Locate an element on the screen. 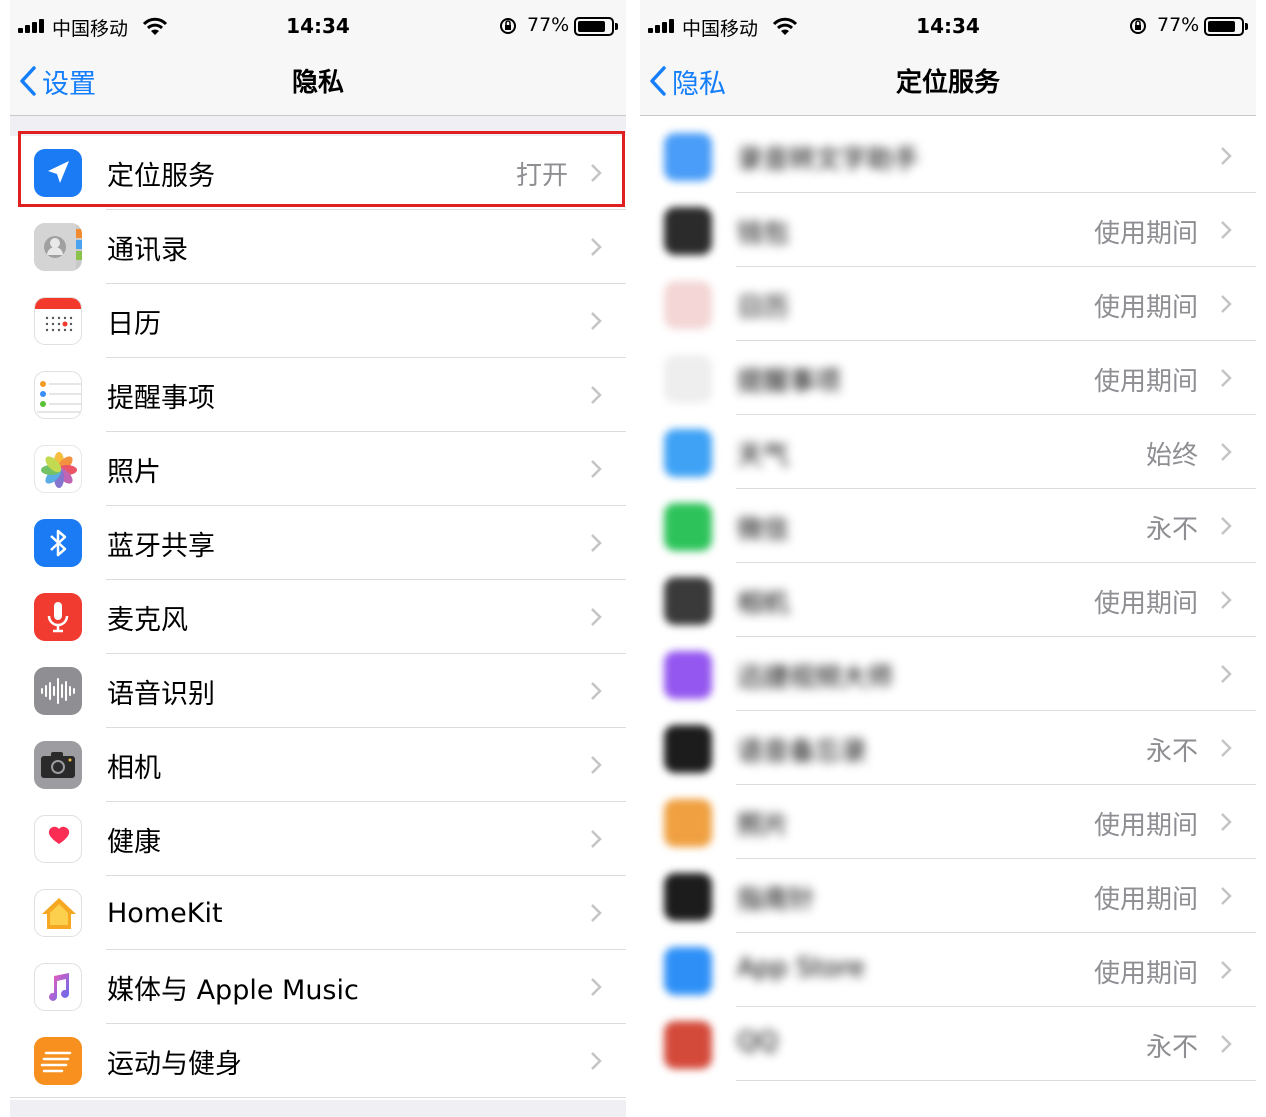  row-label: 相机 is located at coordinates (134, 768).